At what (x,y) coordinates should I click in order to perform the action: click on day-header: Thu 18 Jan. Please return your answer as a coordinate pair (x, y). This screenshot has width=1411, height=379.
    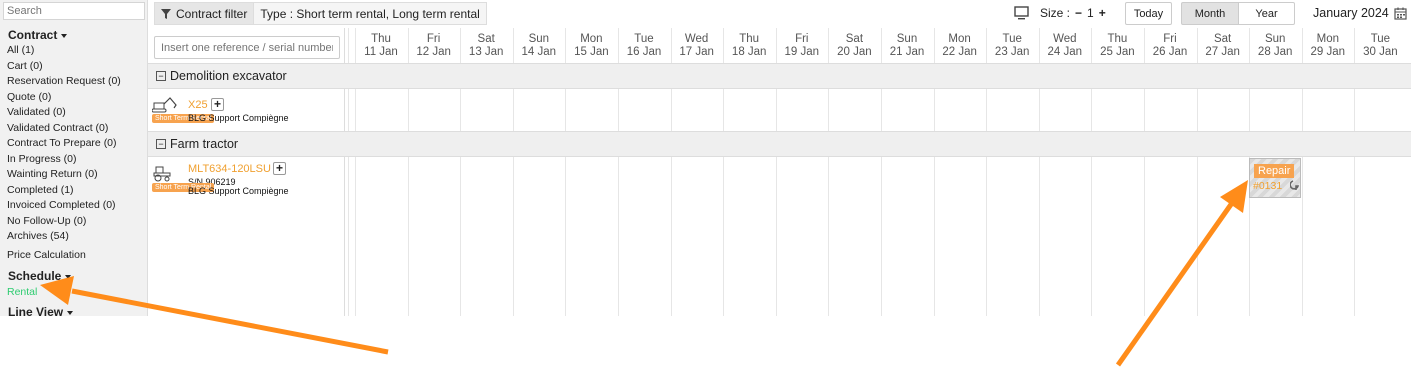
    Looking at the image, I should click on (749, 46).